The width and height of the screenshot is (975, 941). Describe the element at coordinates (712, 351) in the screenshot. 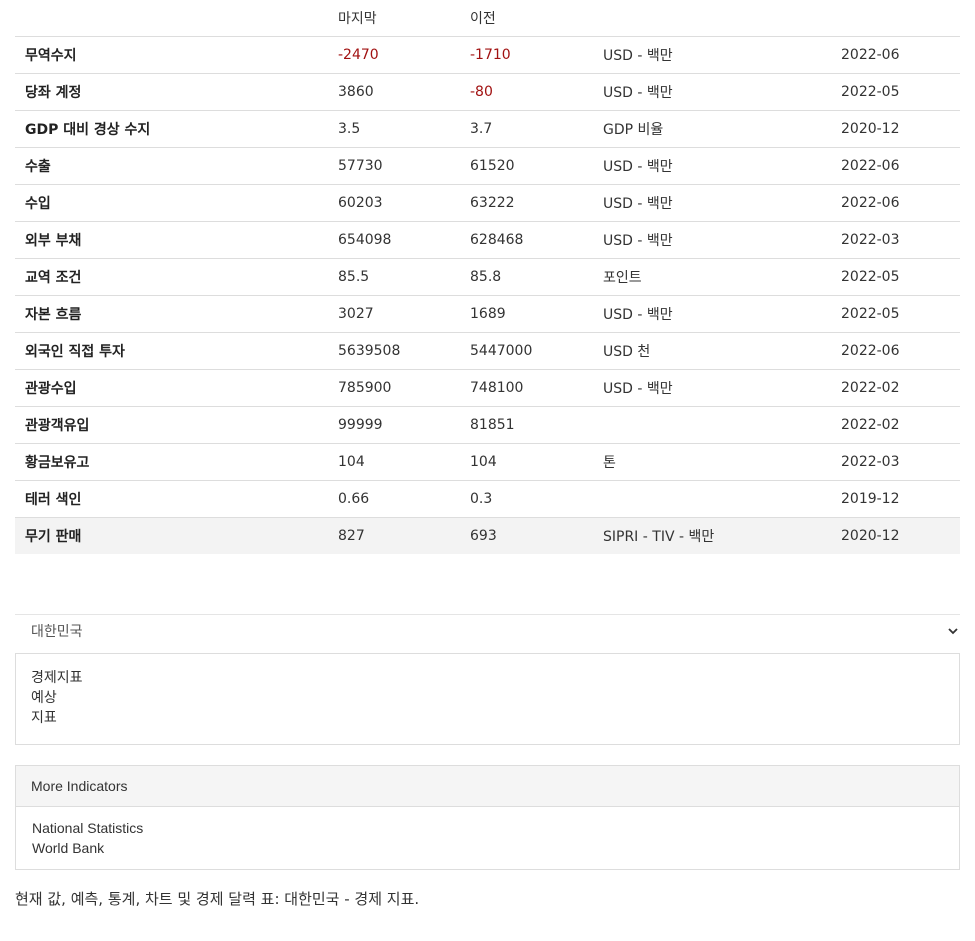

I see `unit: USD 천` at that location.